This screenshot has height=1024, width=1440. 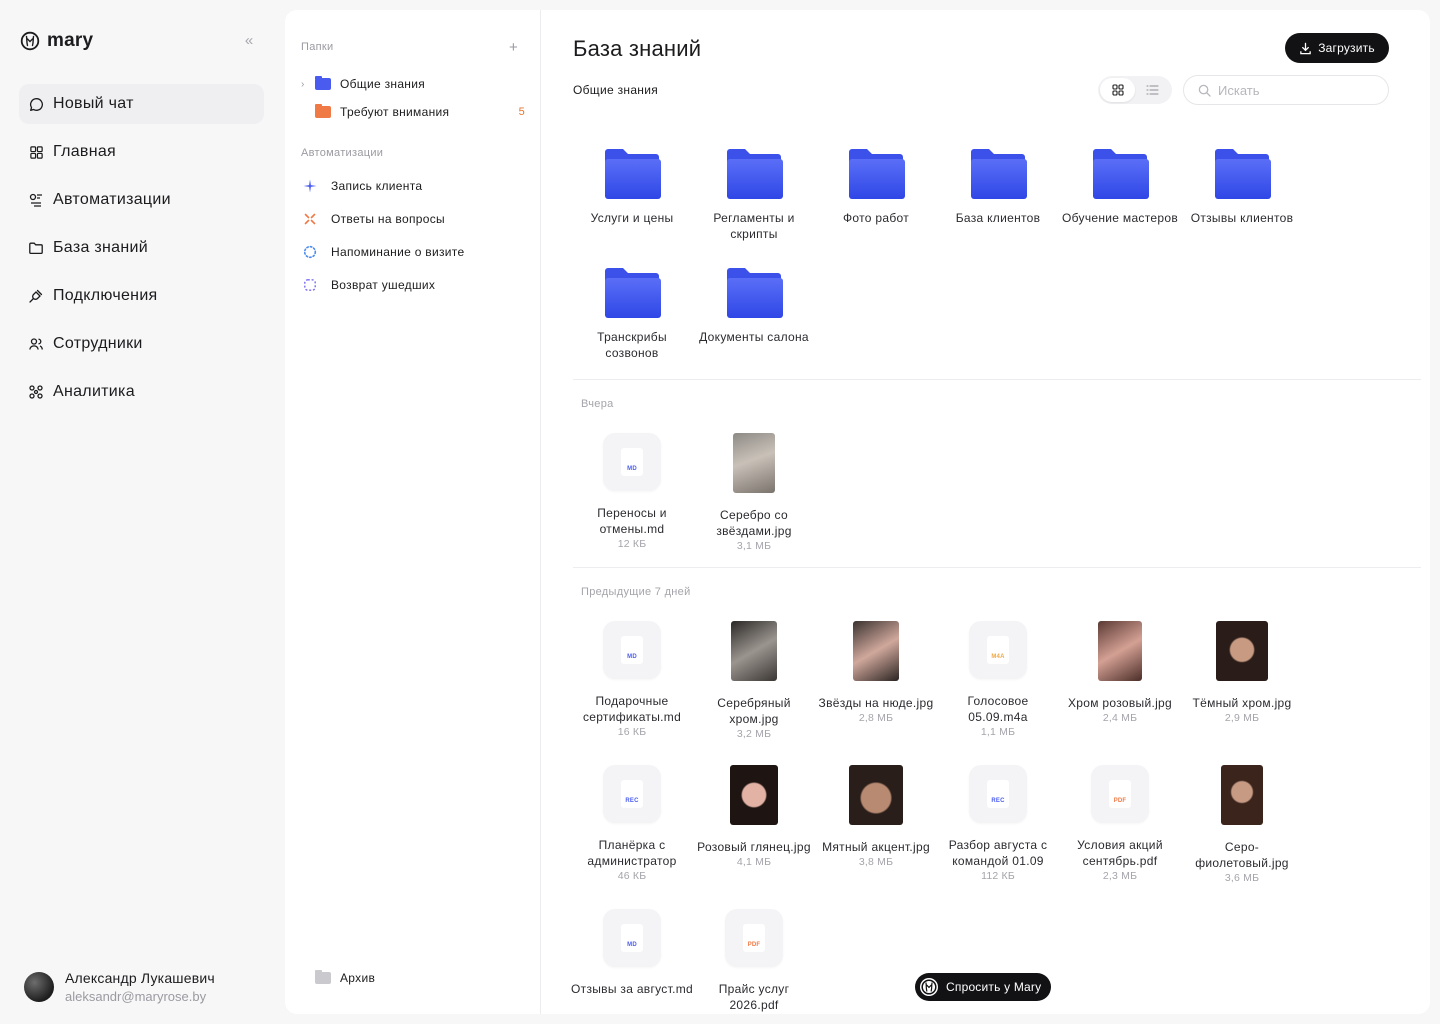 What do you see at coordinates (141, 104) in the screenshot?
I see `sidebar-item-new-chat: Новый чат` at bounding box center [141, 104].